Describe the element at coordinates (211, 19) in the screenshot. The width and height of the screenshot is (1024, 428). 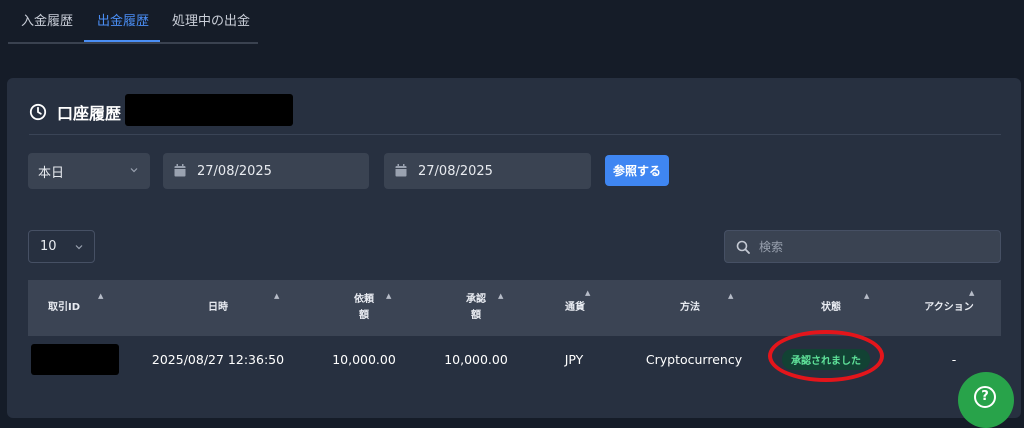
I see `tab-pending-withdrawals: 処理中の出金` at that location.